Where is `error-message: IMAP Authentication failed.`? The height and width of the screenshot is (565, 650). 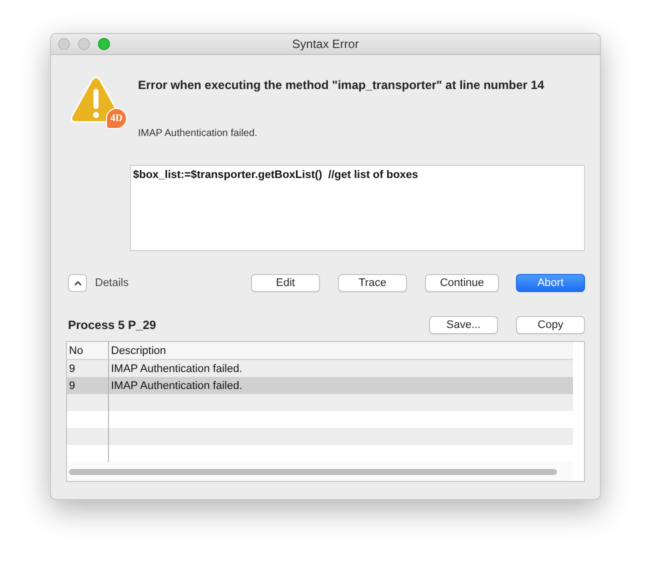
error-message: IMAP Authentication failed. is located at coordinates (198, 133).